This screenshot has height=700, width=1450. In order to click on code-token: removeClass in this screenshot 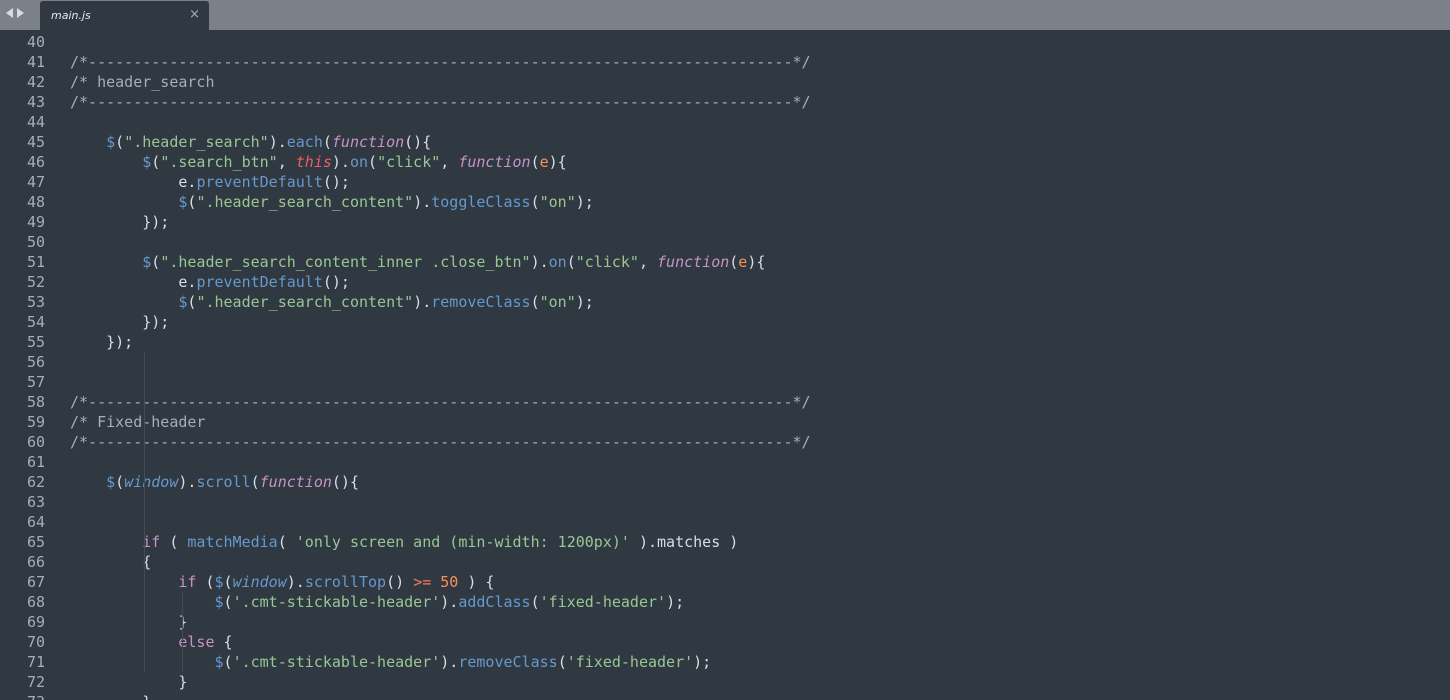, I will do `click(508, 662)`.